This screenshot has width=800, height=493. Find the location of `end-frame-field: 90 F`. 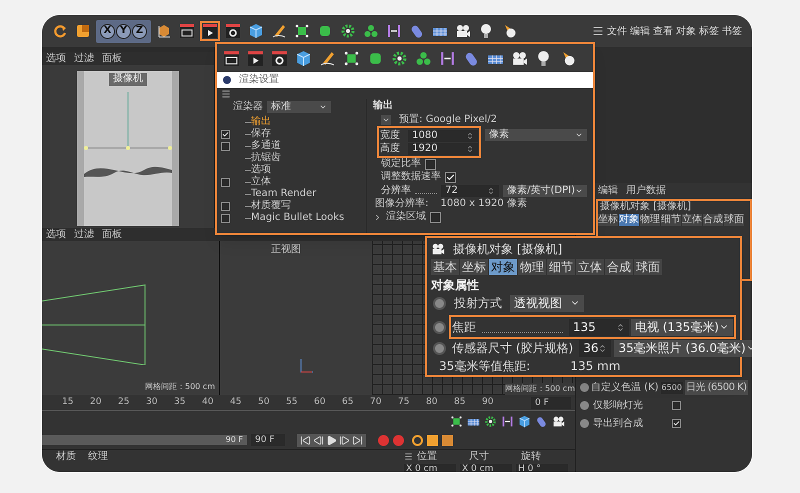

end-frame-field: 90 F is located at coordinates (268, 440).